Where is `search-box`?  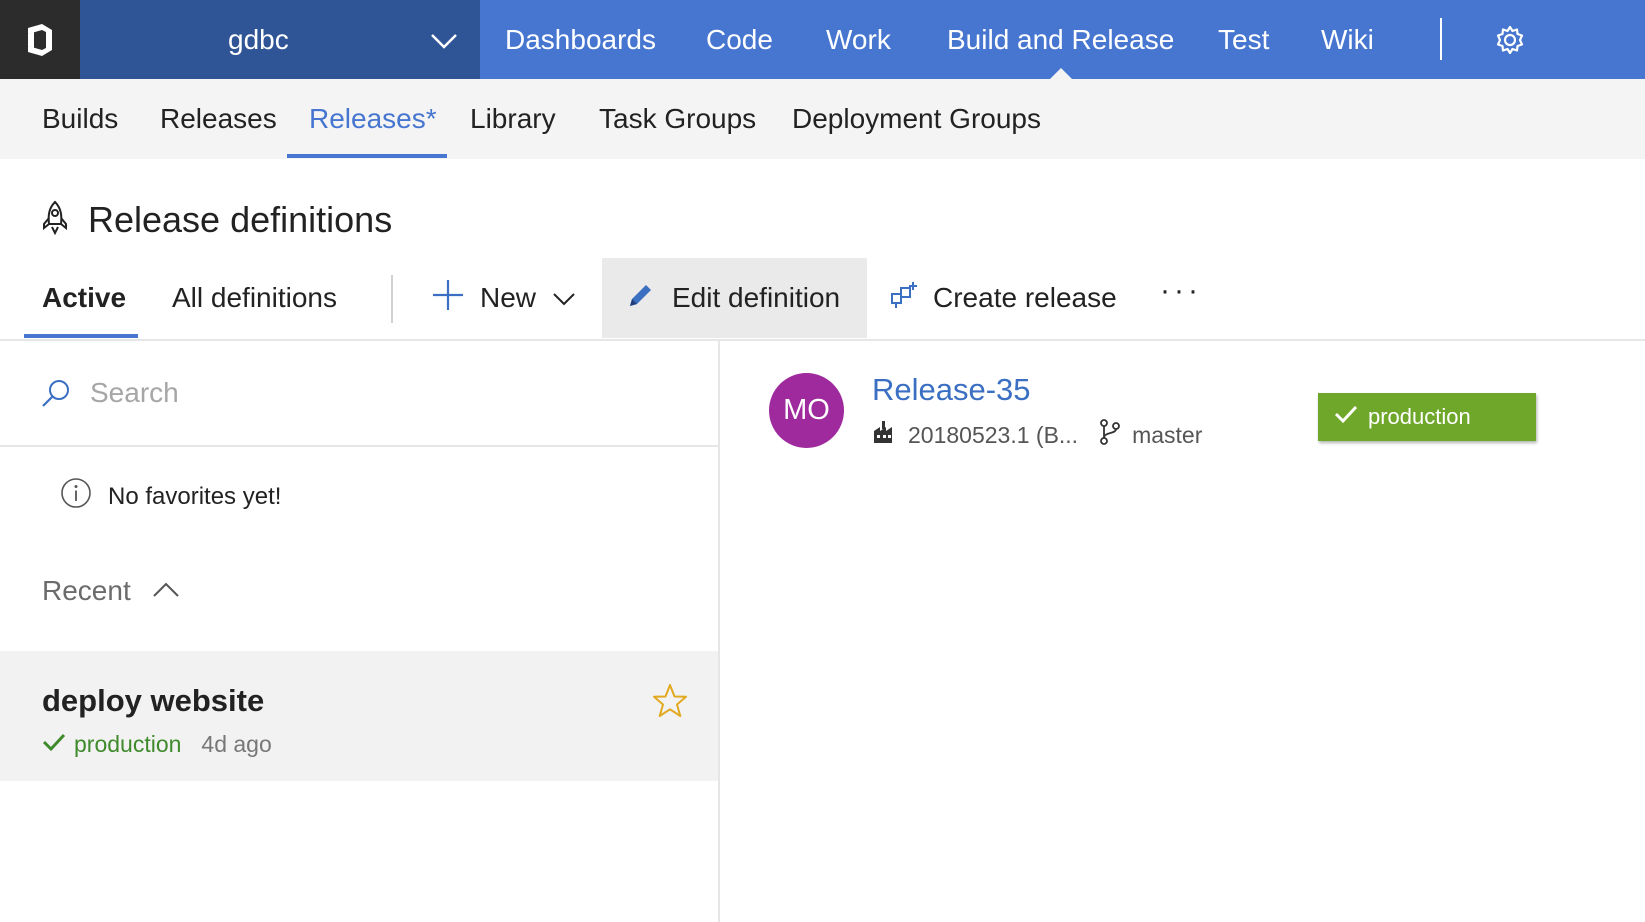
search-box is located at coordinates (359, 394).